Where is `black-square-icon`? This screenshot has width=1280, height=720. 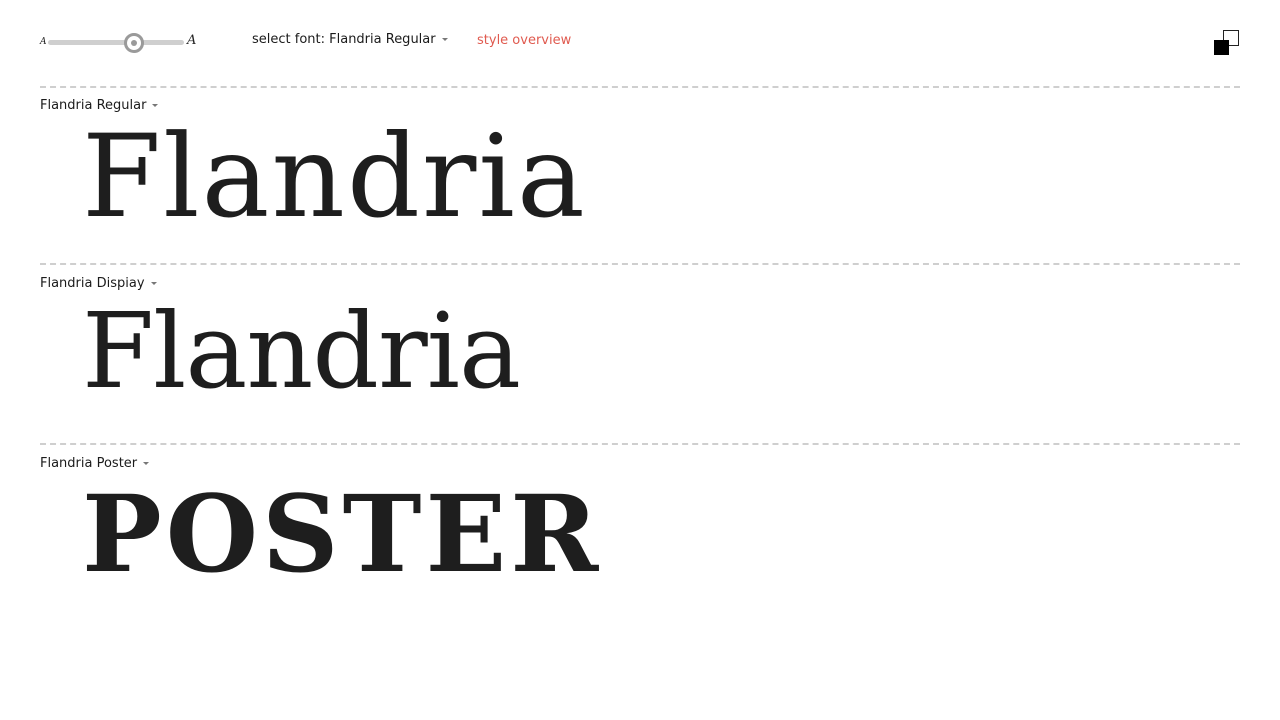
black-square-icon is located at coordinates (1221, 47).